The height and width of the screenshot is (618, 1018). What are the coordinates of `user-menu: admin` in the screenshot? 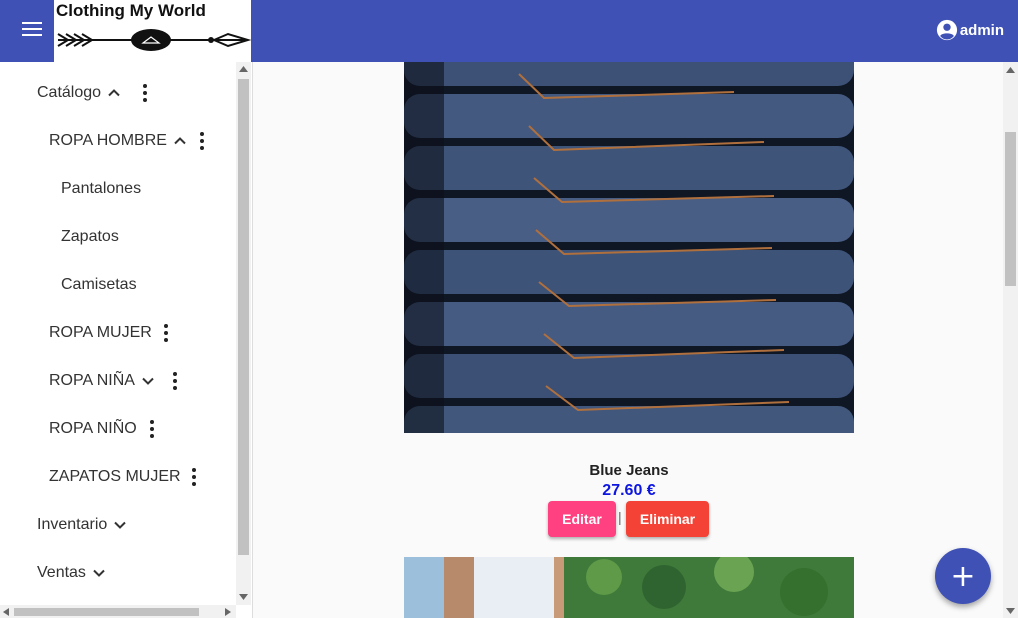 It's located at (970, 30).